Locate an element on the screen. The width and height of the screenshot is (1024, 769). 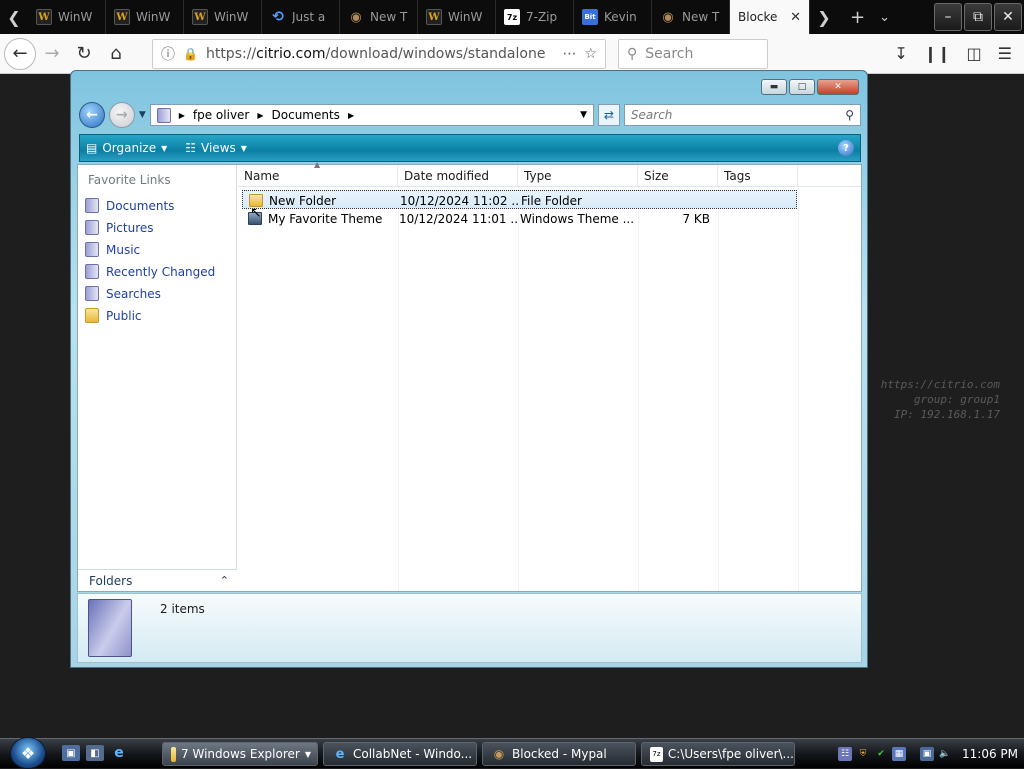
network-share-icon: ☷ is located at coordinates (845, 754).